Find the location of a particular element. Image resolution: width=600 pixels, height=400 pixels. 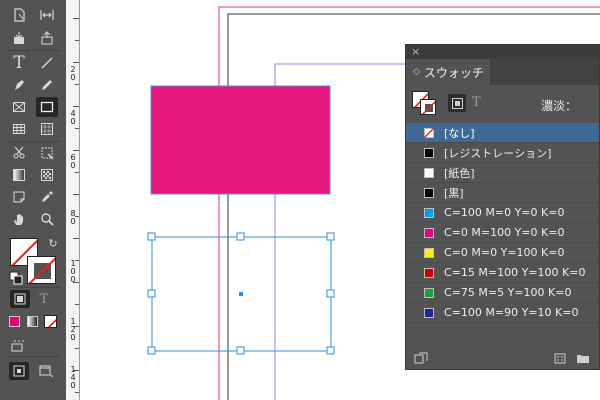

swatch-row: C=15 M=100 Y=100 K=0 is located at coordinates (502, 273).